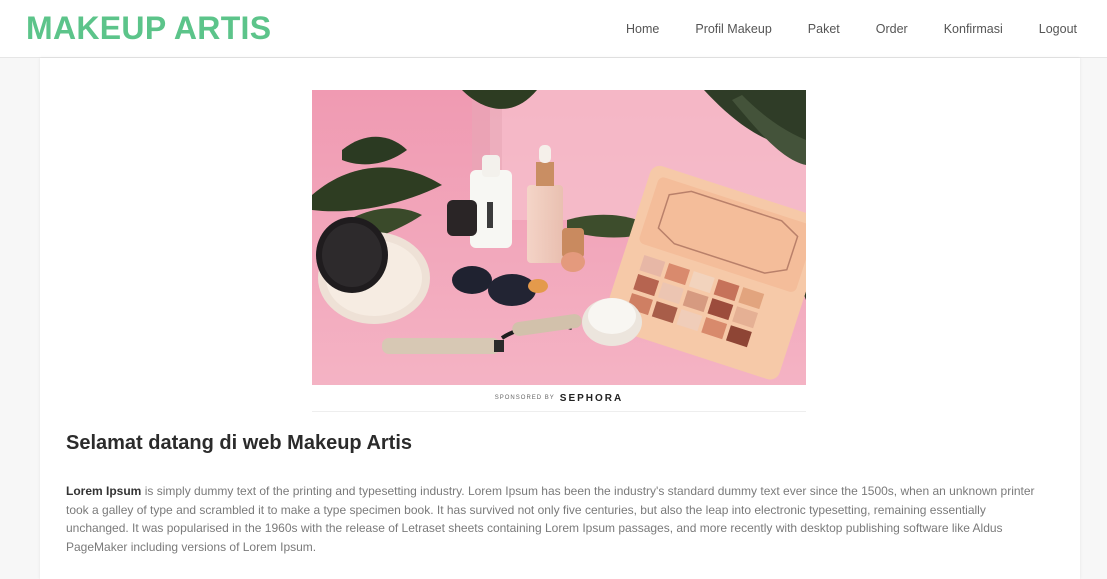 This screenshot has width=1107, height=579. I want to click on sponsor-prefix: SPONSORED BY, so click(524, 398).